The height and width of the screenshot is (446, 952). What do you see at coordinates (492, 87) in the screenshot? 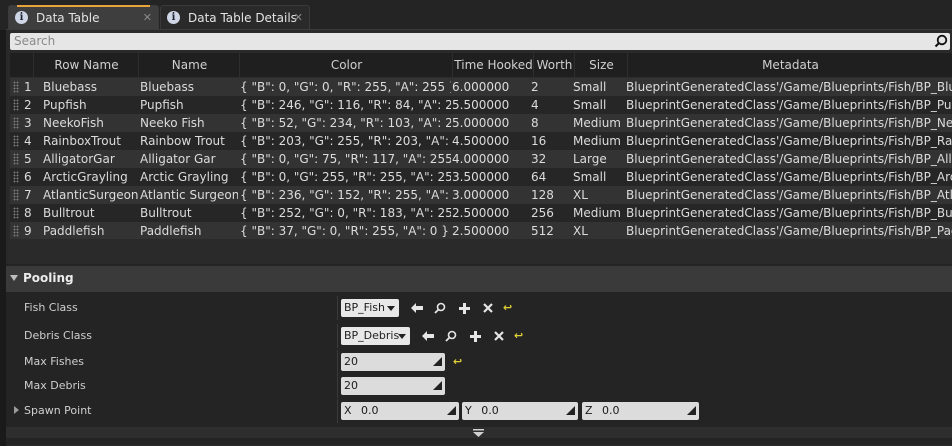
I see `time-hooked-cell: 6.000000` at bounding box center [492, 87].